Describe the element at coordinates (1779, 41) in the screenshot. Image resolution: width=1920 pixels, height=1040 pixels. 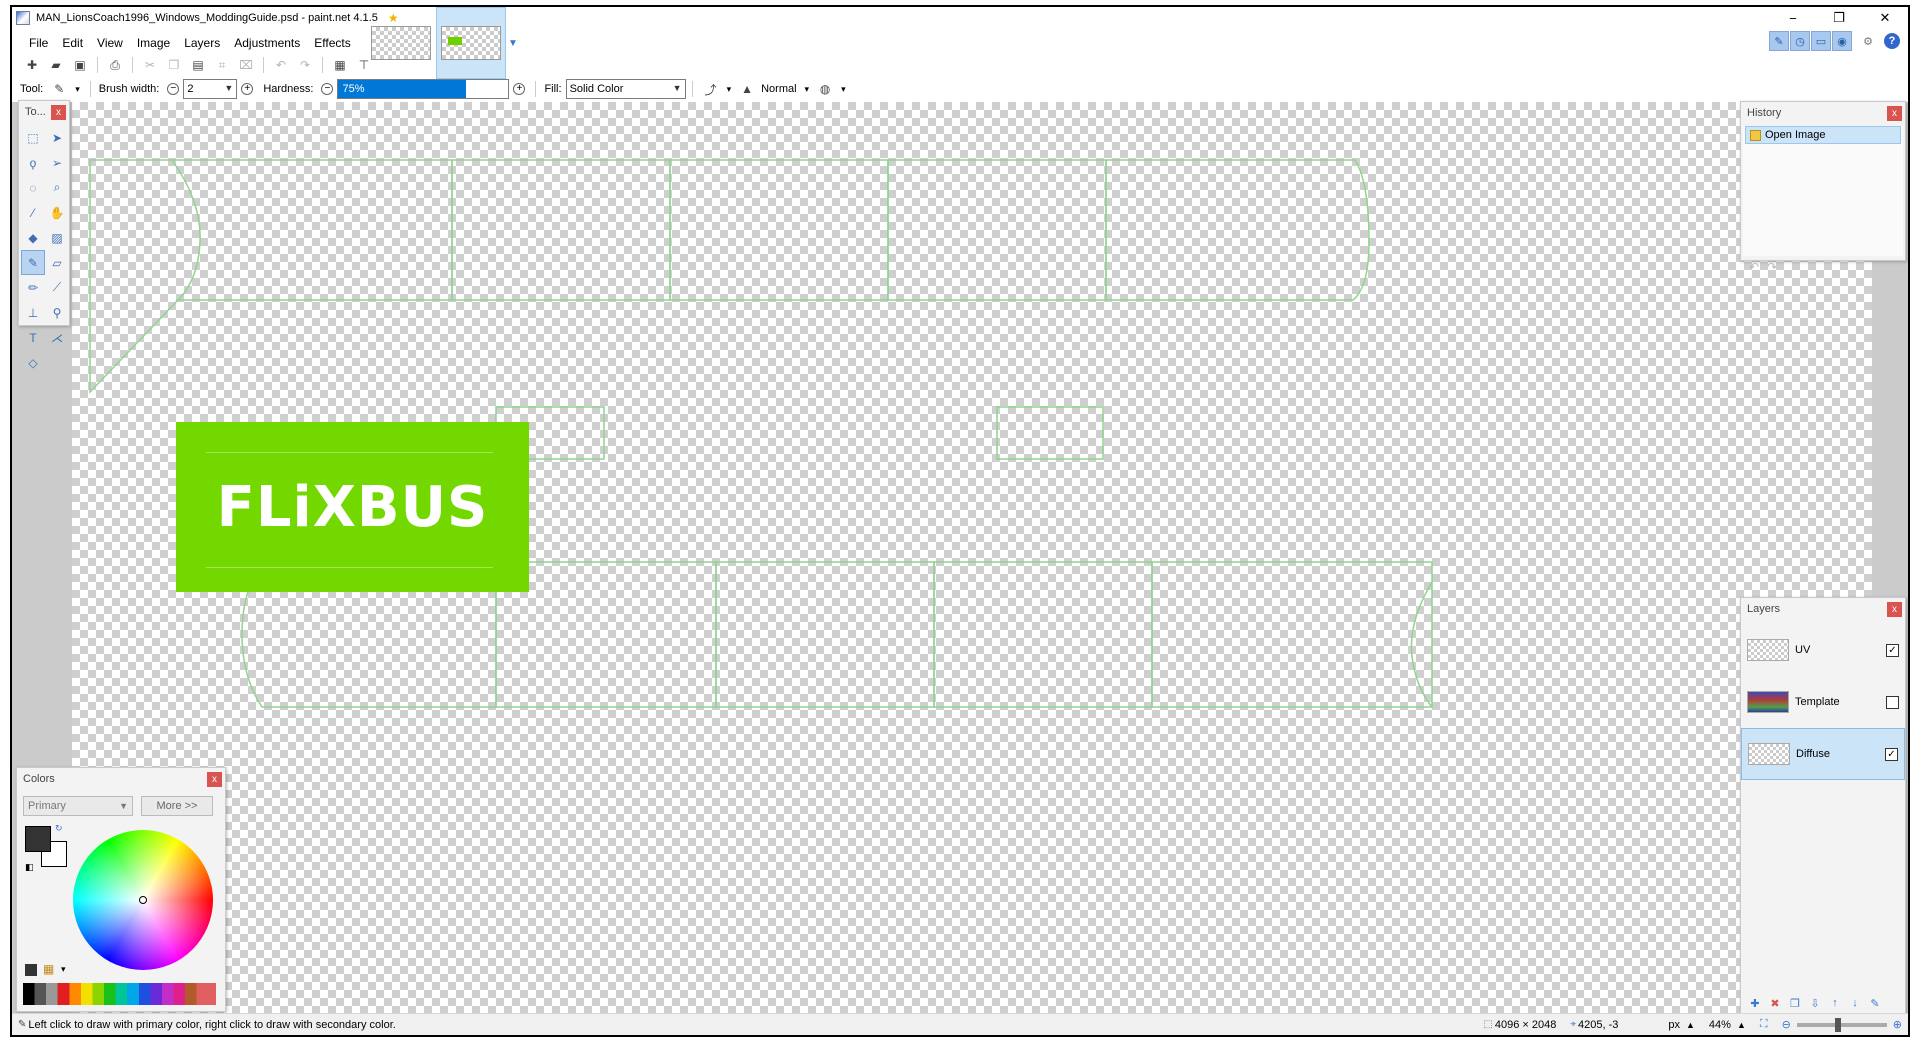
I see `tools-window-icon: ✎` at that location.